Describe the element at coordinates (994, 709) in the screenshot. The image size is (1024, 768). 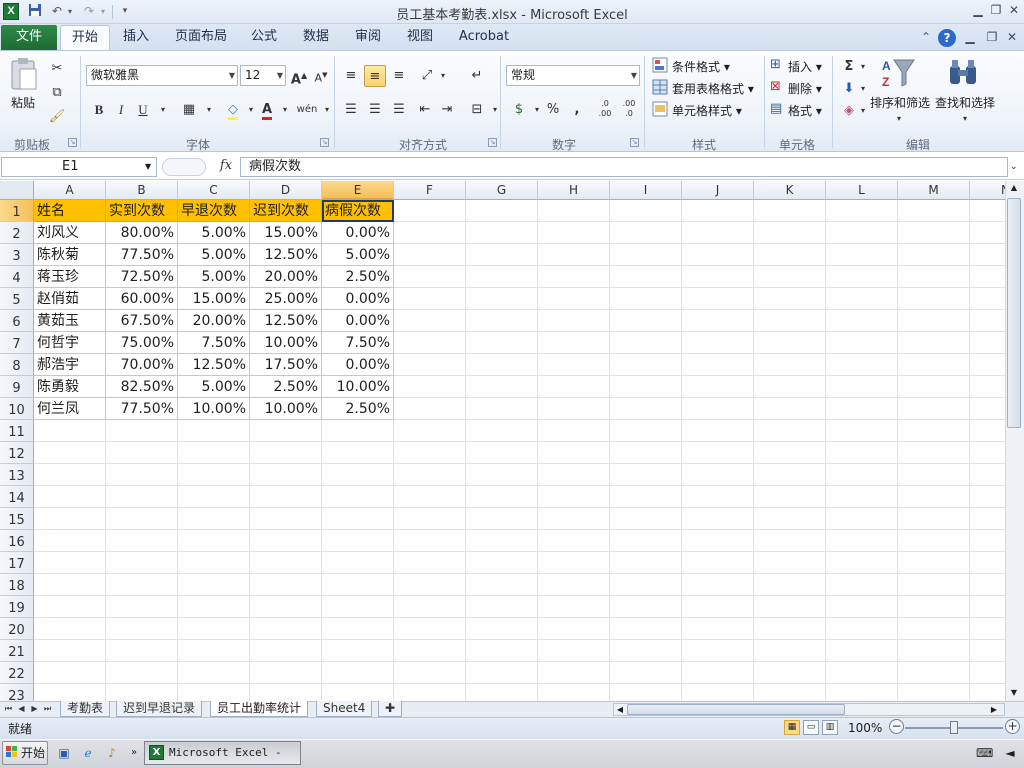
I see `scroll-right-icon: ▶` at that location.